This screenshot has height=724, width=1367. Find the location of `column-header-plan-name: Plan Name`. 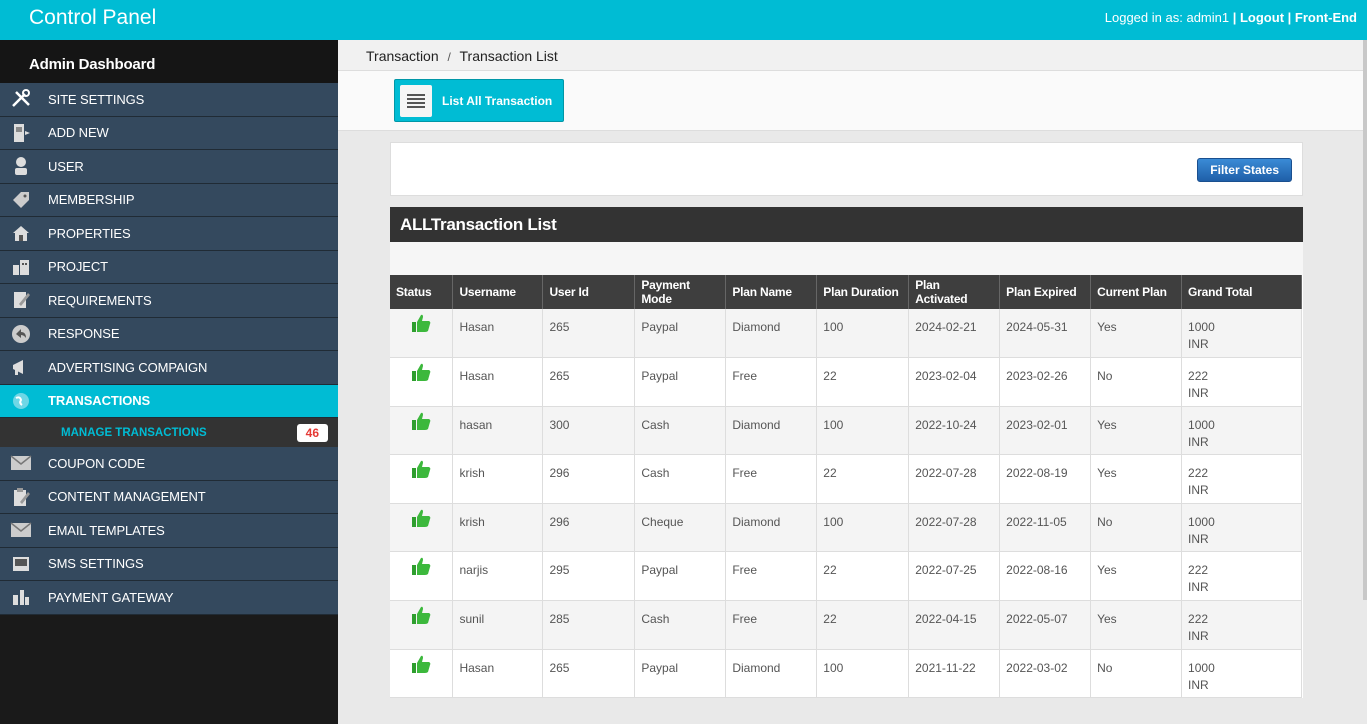

column-header-plan-name: Plan Name is located at coordinates (771, 292).